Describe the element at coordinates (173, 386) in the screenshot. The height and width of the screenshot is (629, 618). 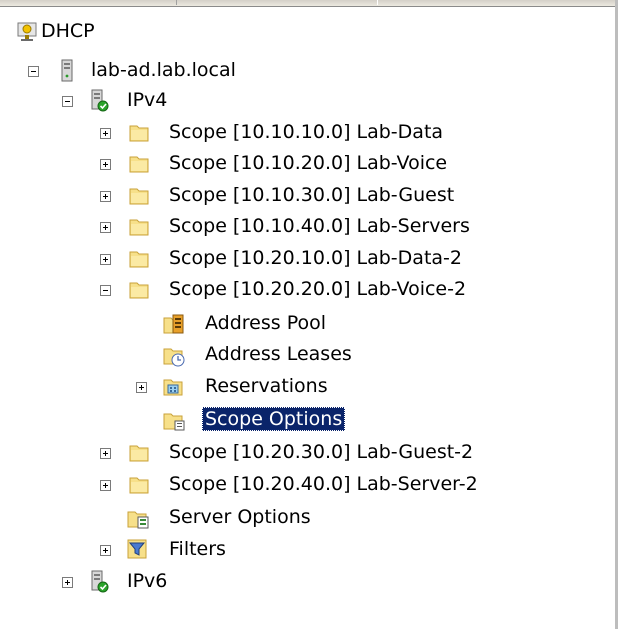
I see `reservations-icon` at that location.